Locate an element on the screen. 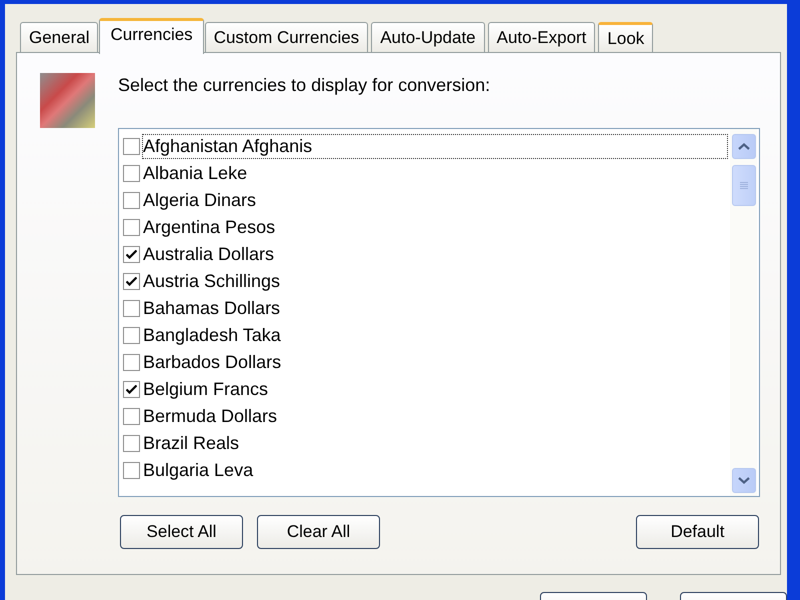 This screenshot has width=800, height=600. list-action-button: Clear All is located at coordinates (318, 532).